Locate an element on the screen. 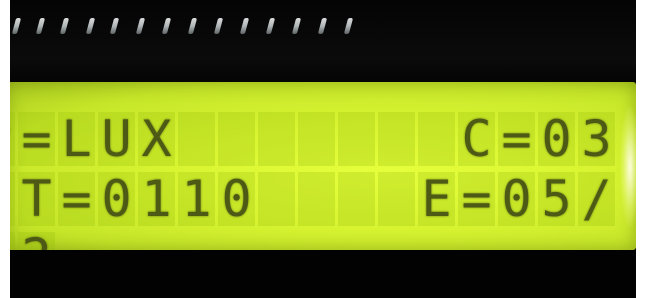 This screenshot has width=646, height=298. lcd-char-cell: 5 is located at coordinates (556, 199).